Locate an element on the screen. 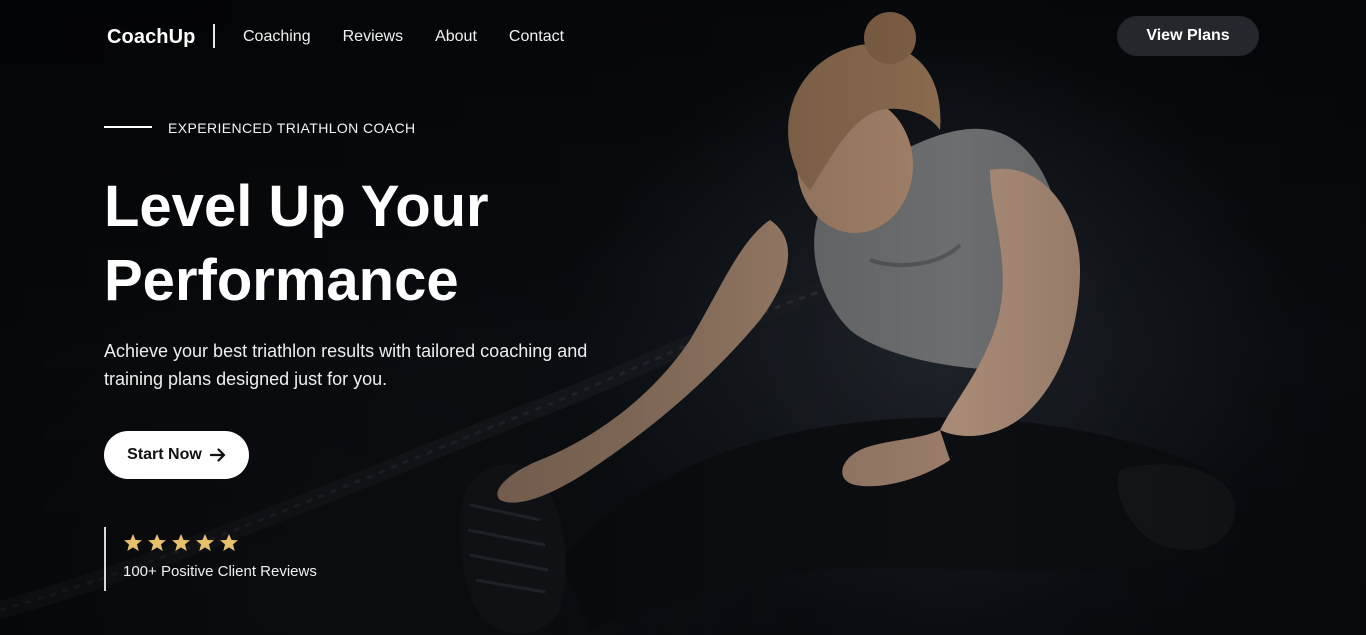 The width and height of the screenshot is (1366, 635). reviews-summary: 100+ Positive Client Reviews is located at coordinates (210, 559).